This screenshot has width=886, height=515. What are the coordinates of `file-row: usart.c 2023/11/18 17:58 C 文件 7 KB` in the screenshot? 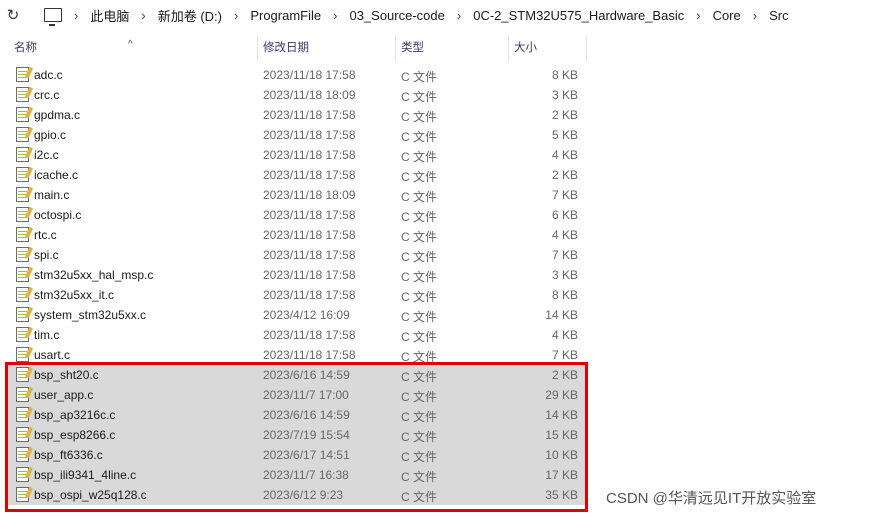 It's located at (297, 355).